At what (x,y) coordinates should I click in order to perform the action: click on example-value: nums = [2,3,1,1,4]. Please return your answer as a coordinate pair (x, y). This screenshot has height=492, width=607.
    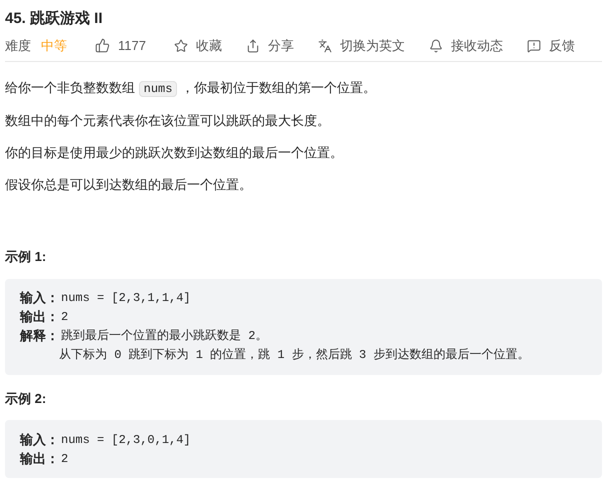
    Looking at the image, I should click on (126, 298).